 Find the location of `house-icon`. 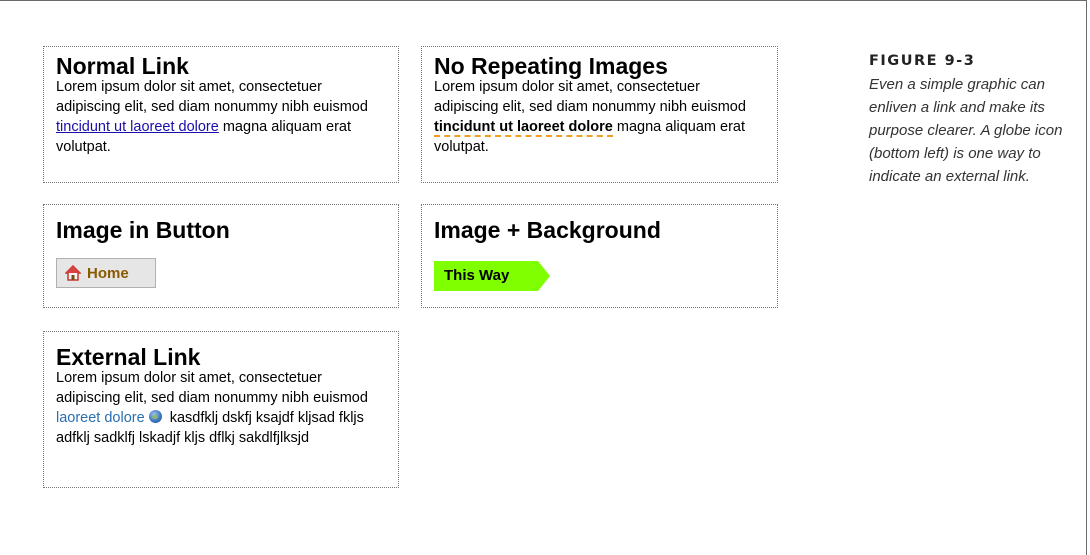

house-icon is located at coordinates (73, 272).